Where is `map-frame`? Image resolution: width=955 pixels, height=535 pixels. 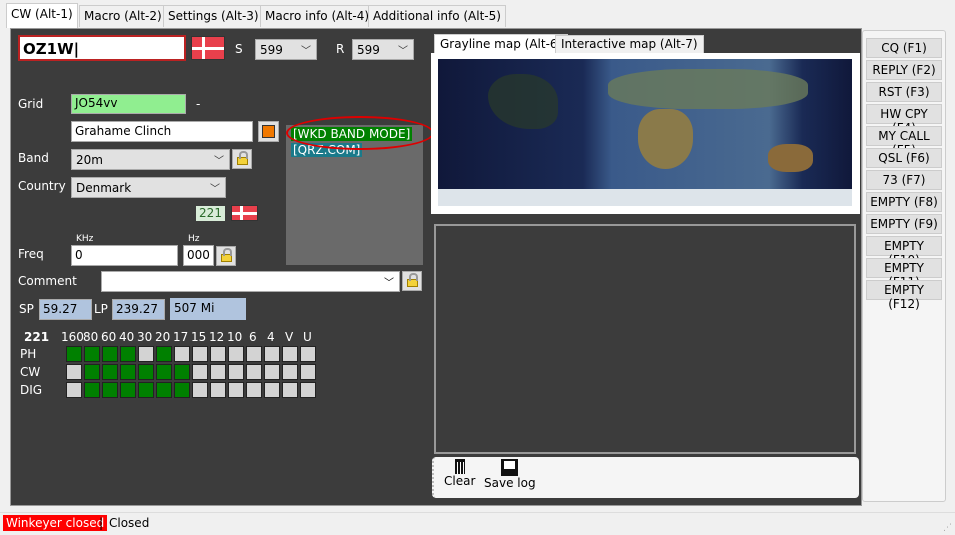 map-frame is located at coordinates (645, 133).